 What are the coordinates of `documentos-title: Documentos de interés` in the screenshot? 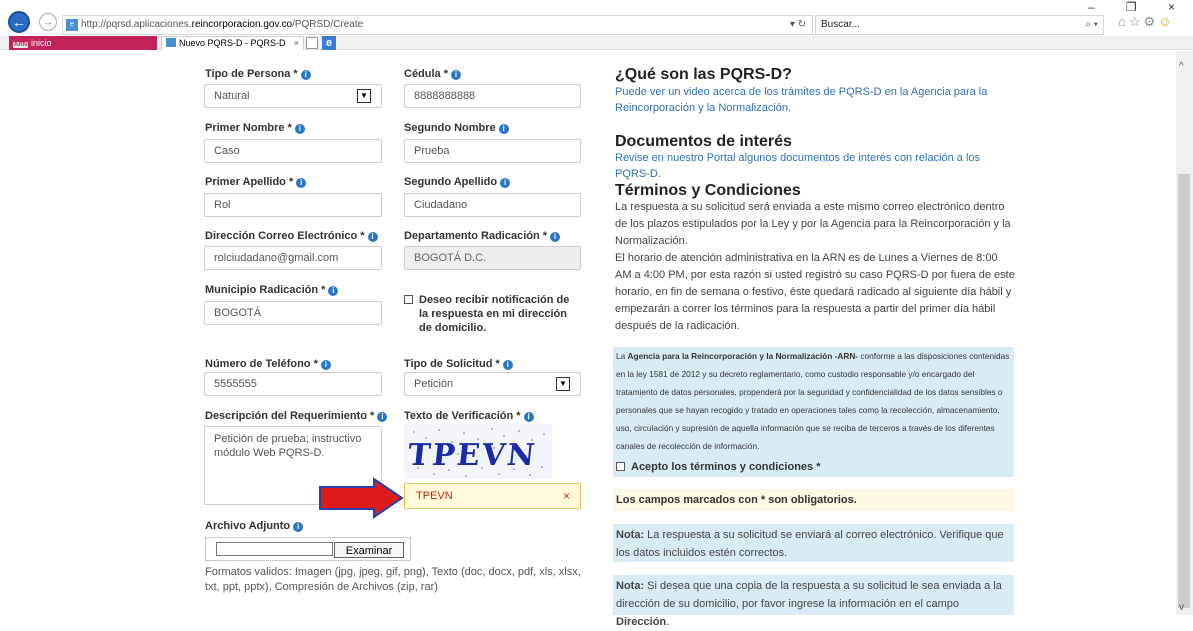 It's located at (703, 141).